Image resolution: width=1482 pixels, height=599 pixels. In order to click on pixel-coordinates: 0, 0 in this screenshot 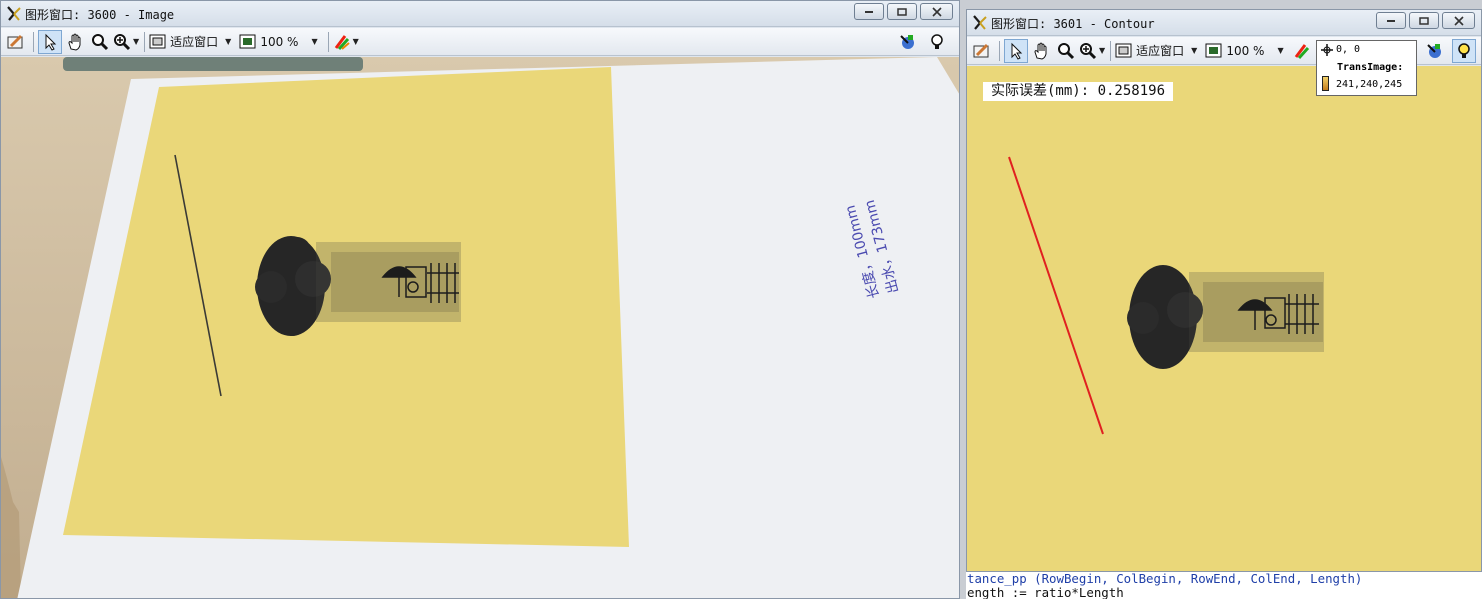, I will do `click(1348, 49)`.